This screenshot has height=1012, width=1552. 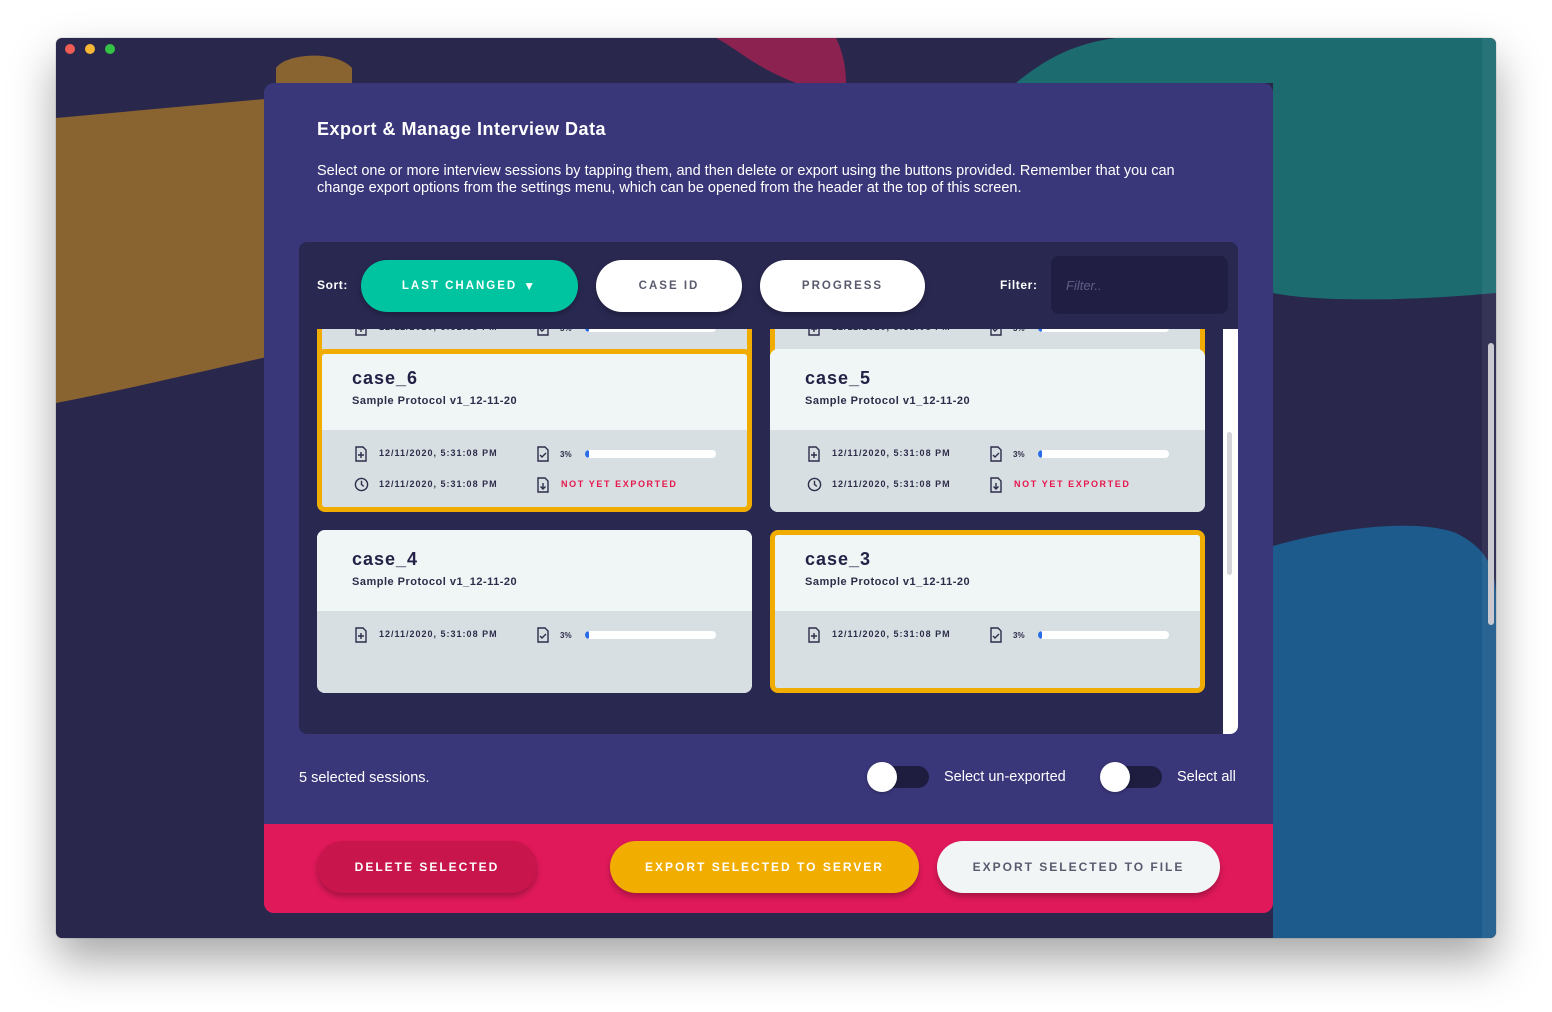 What do you see at coordinates (385, 559) in the screenshot?
I see `case-id: case_4` at bounding box center [385, 559].